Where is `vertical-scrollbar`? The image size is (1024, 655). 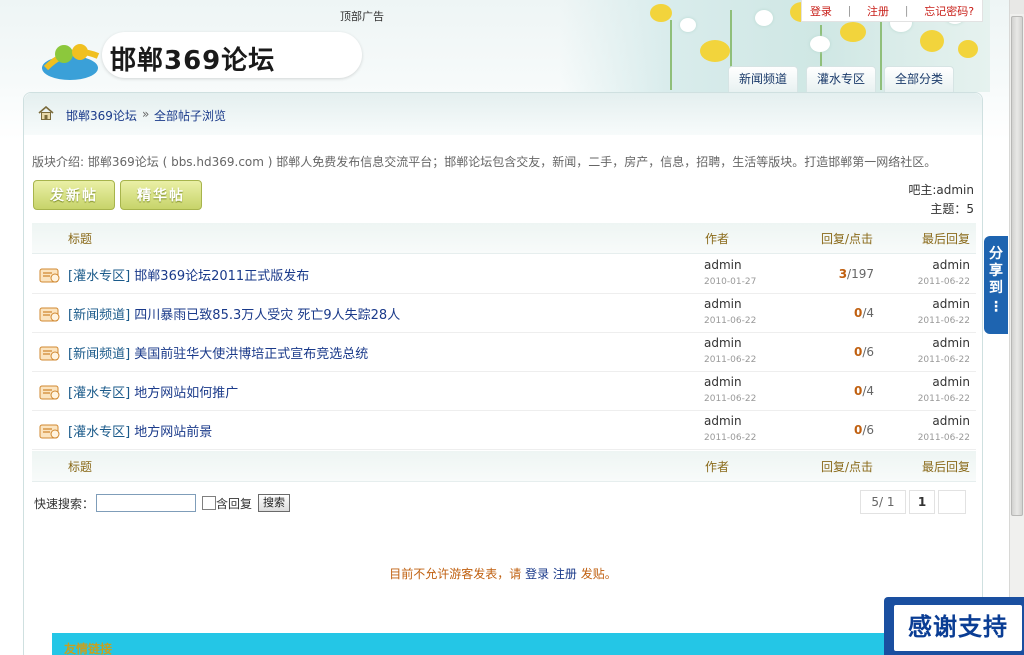
vertical-scrollbar is located at coordinates (1016, 327).